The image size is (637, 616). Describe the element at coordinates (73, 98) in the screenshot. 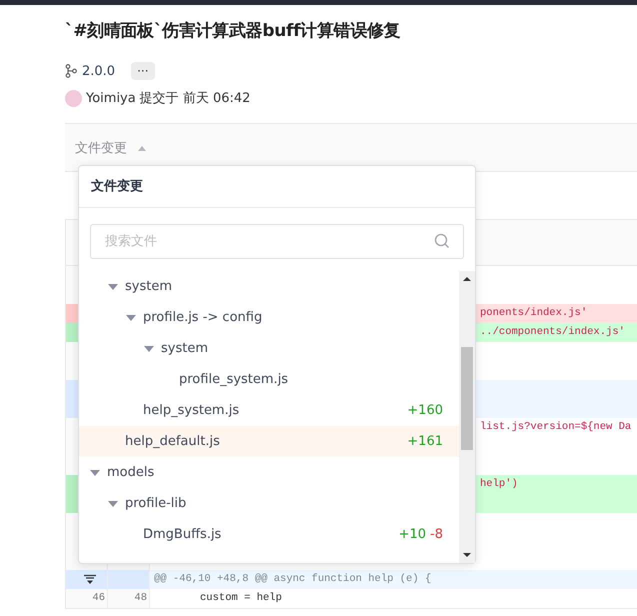

I see `avatar` at that location.